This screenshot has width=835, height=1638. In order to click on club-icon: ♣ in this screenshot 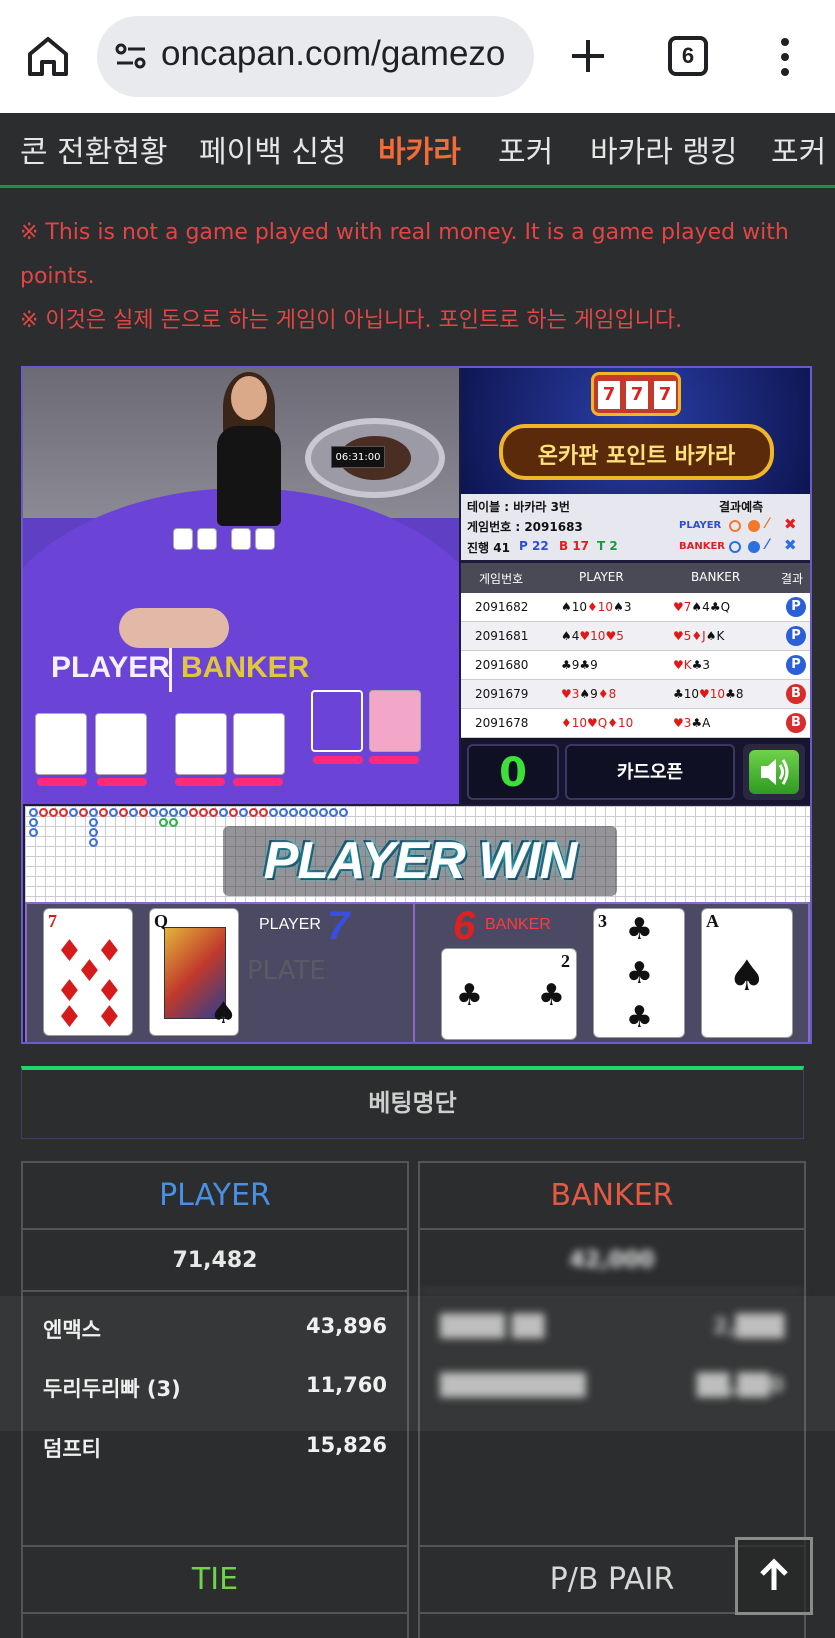, I will do `click(469, 995)`.